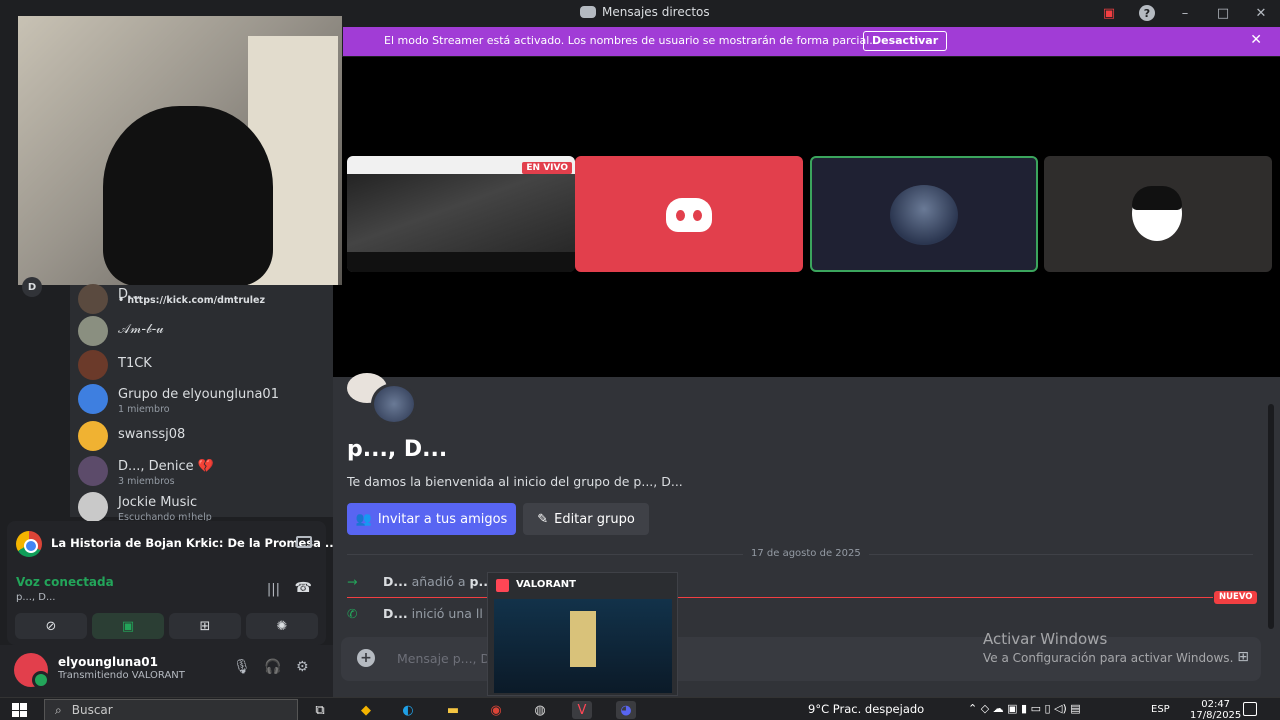 The image size is (1280, 720). What do you see at coordinates (32, 287) in the screenshot?
I see `server-icon: D` at bounding box center [32, 287].